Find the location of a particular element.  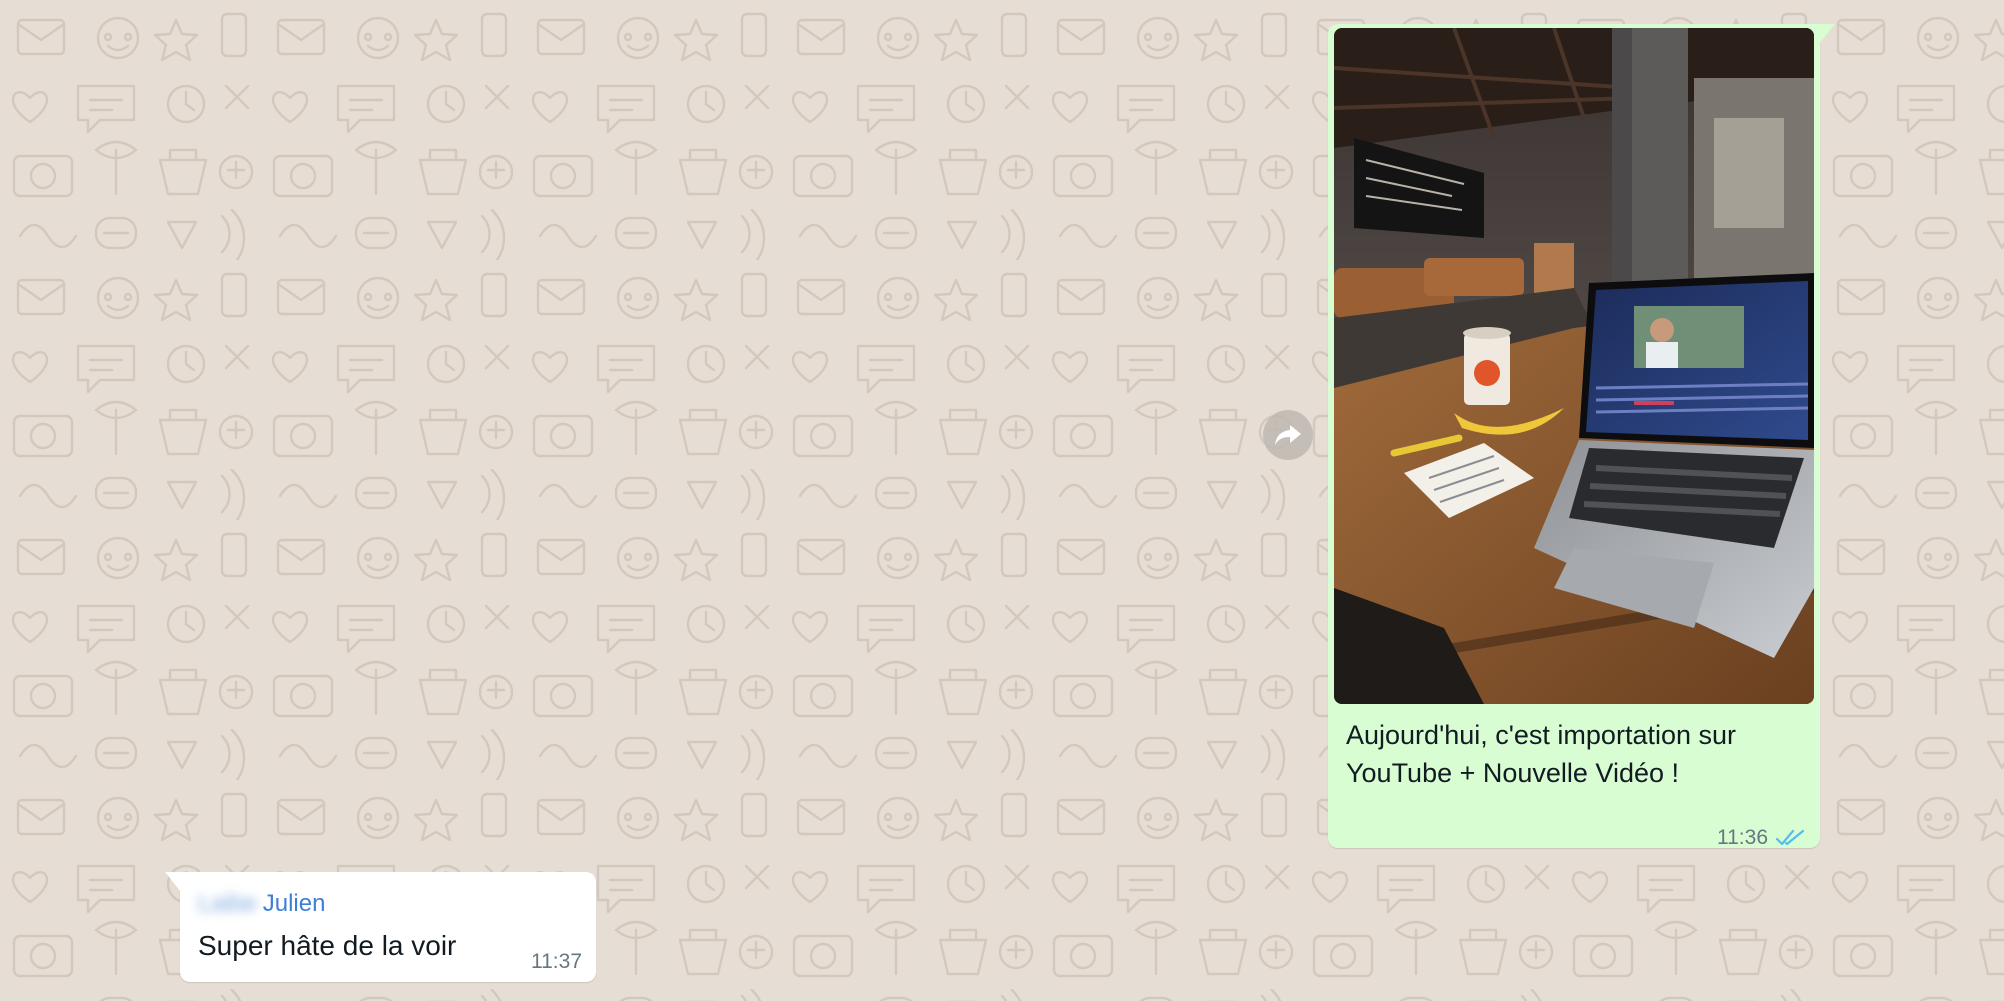

double-check-read-icon is located at coordinates (1790, 837).